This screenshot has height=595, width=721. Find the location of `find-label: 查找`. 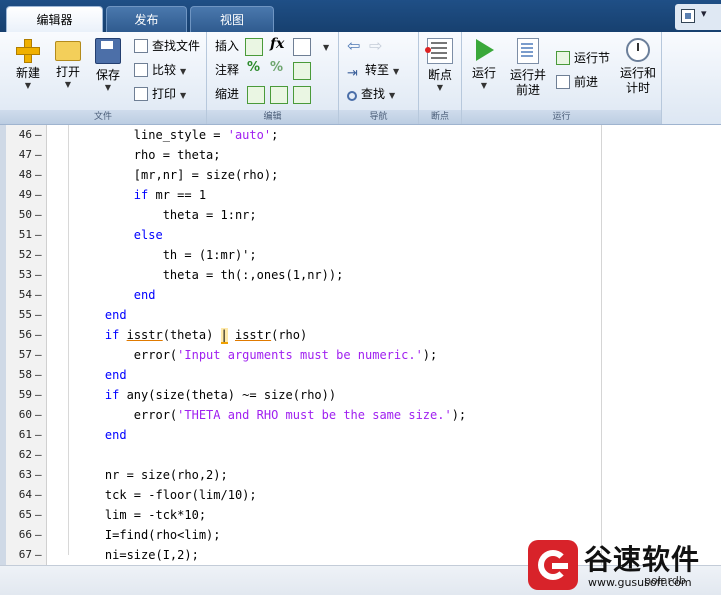

find-label: 查找 is located at coordinates (373, 94).